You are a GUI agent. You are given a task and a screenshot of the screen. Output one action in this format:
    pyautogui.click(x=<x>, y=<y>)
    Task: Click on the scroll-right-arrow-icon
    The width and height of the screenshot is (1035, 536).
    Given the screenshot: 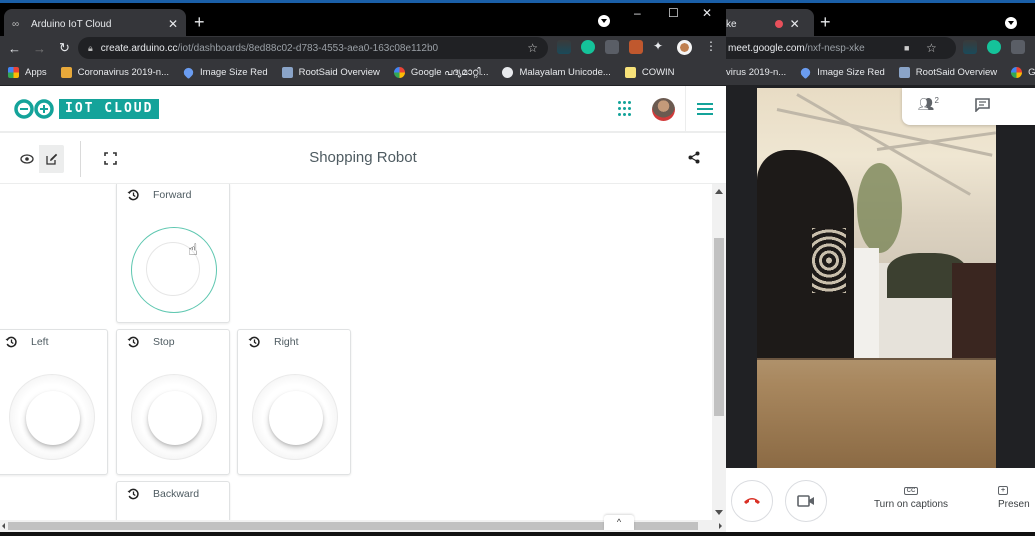 What is the action you would take?
    pyautogui.click(x=720, y=526)
    